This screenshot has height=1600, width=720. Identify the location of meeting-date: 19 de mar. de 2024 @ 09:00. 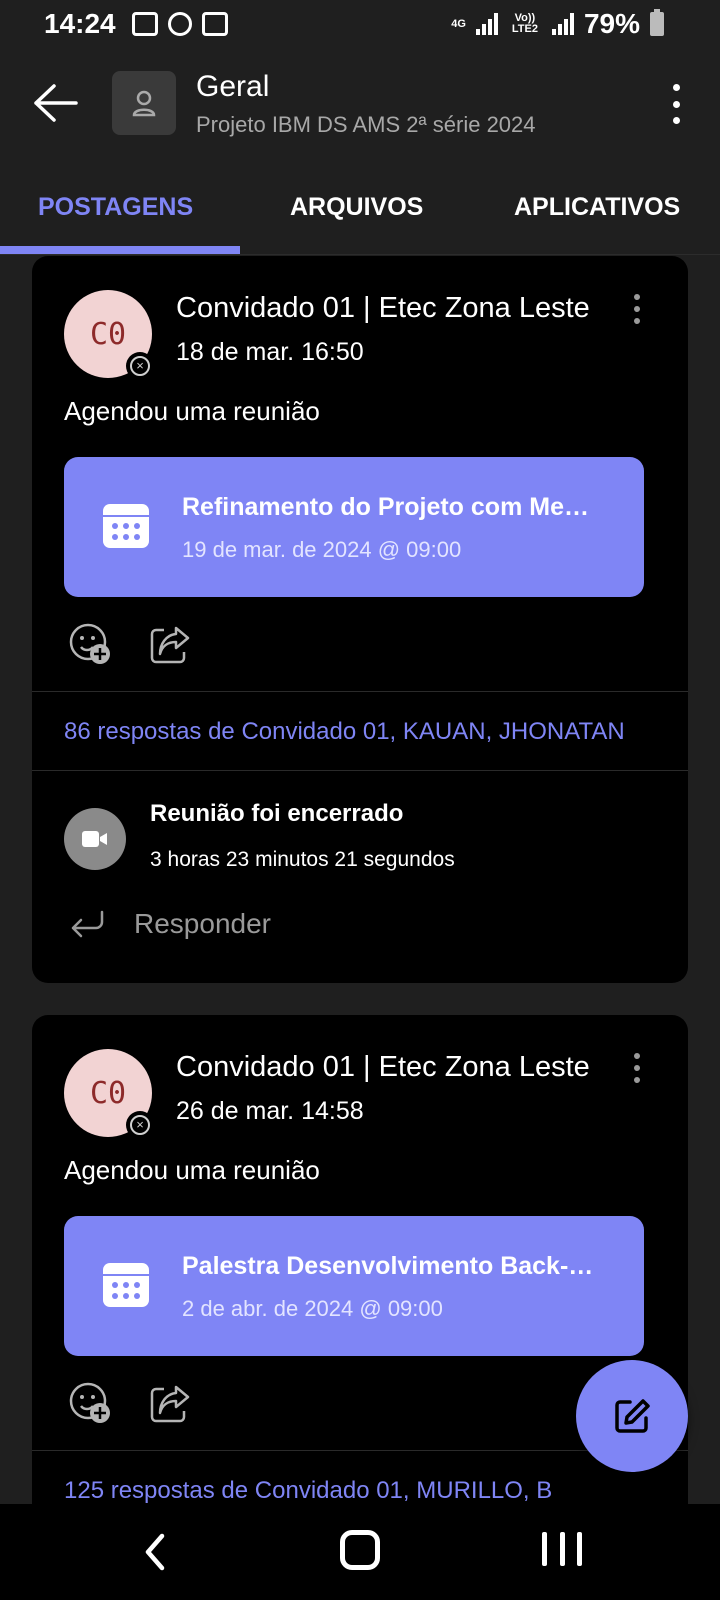
(322, 549).